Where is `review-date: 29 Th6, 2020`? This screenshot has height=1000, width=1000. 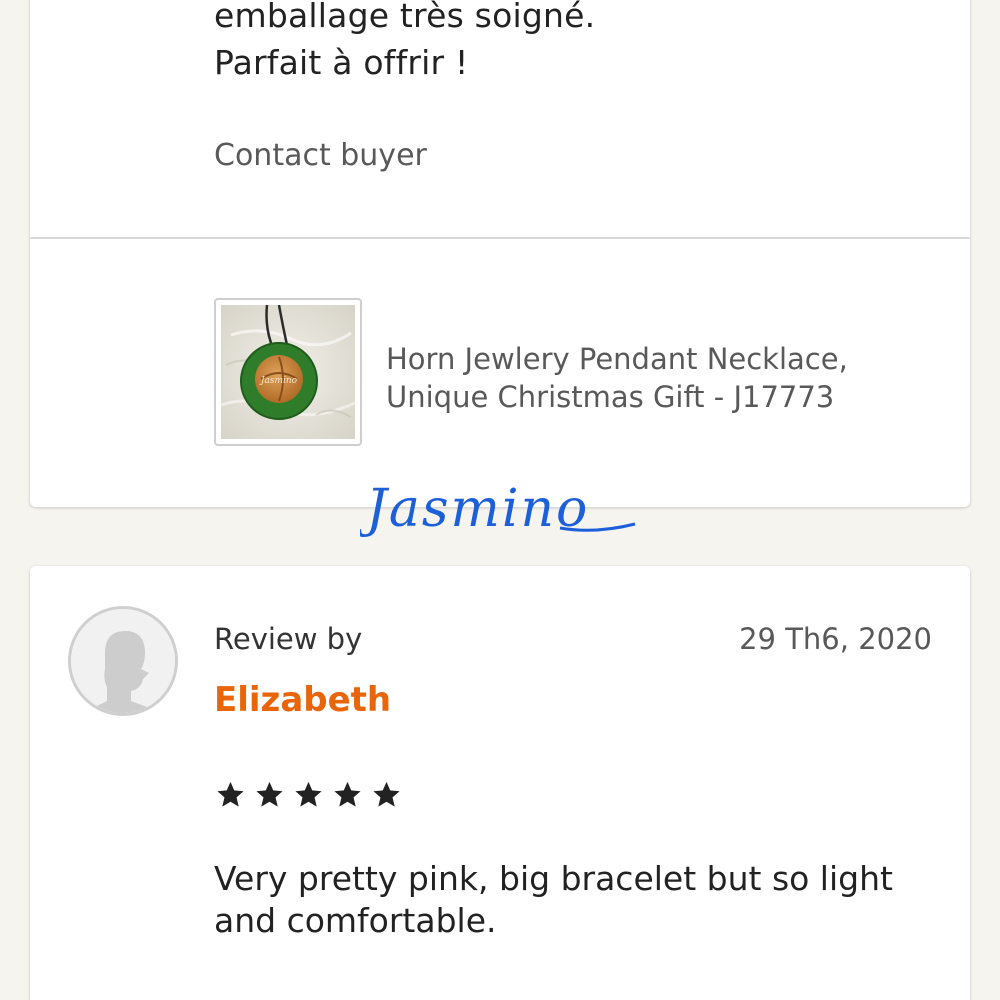
review-date: 29 Th6, 2020 is located at coordinates (835, 639).